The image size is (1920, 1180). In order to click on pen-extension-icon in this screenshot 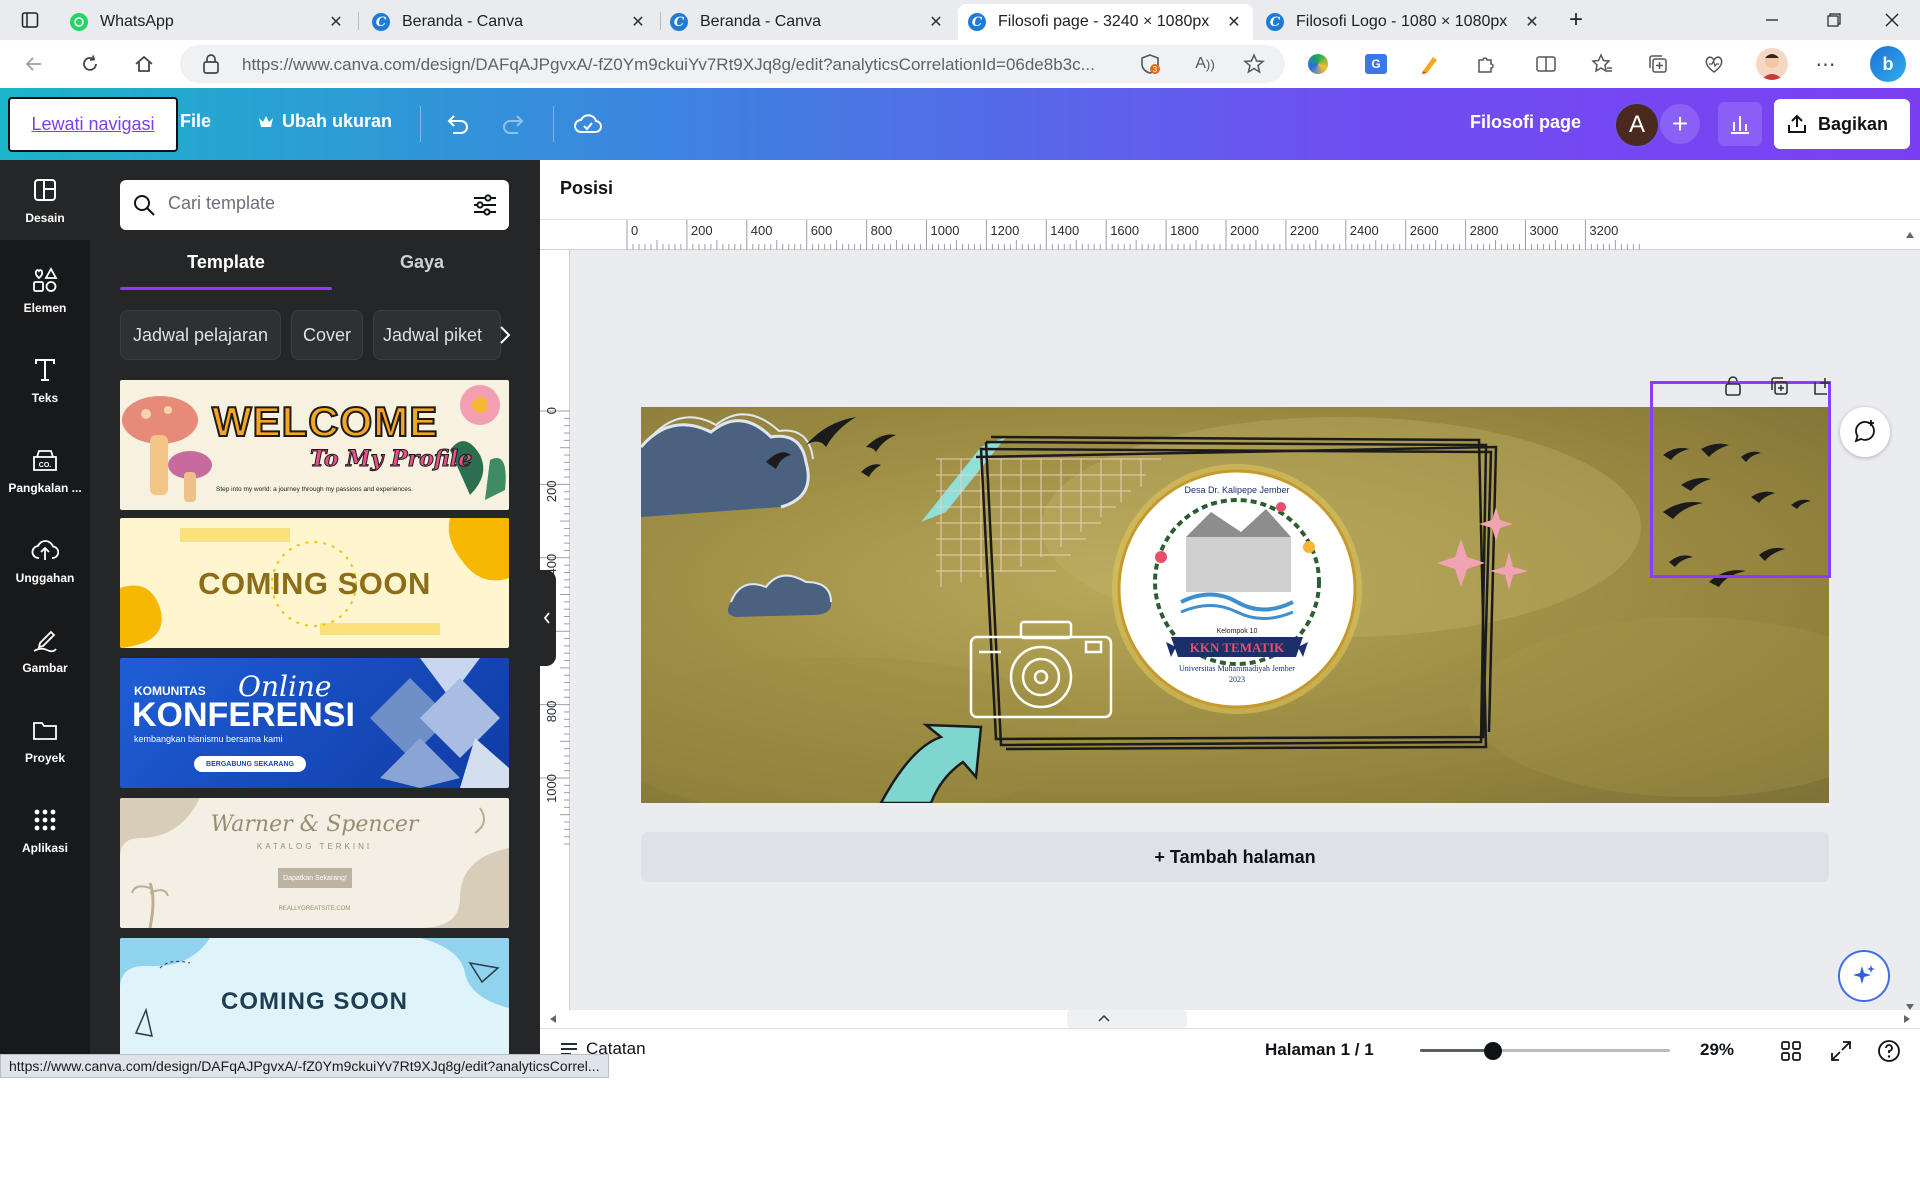, I will do `click(1430, 64)`.